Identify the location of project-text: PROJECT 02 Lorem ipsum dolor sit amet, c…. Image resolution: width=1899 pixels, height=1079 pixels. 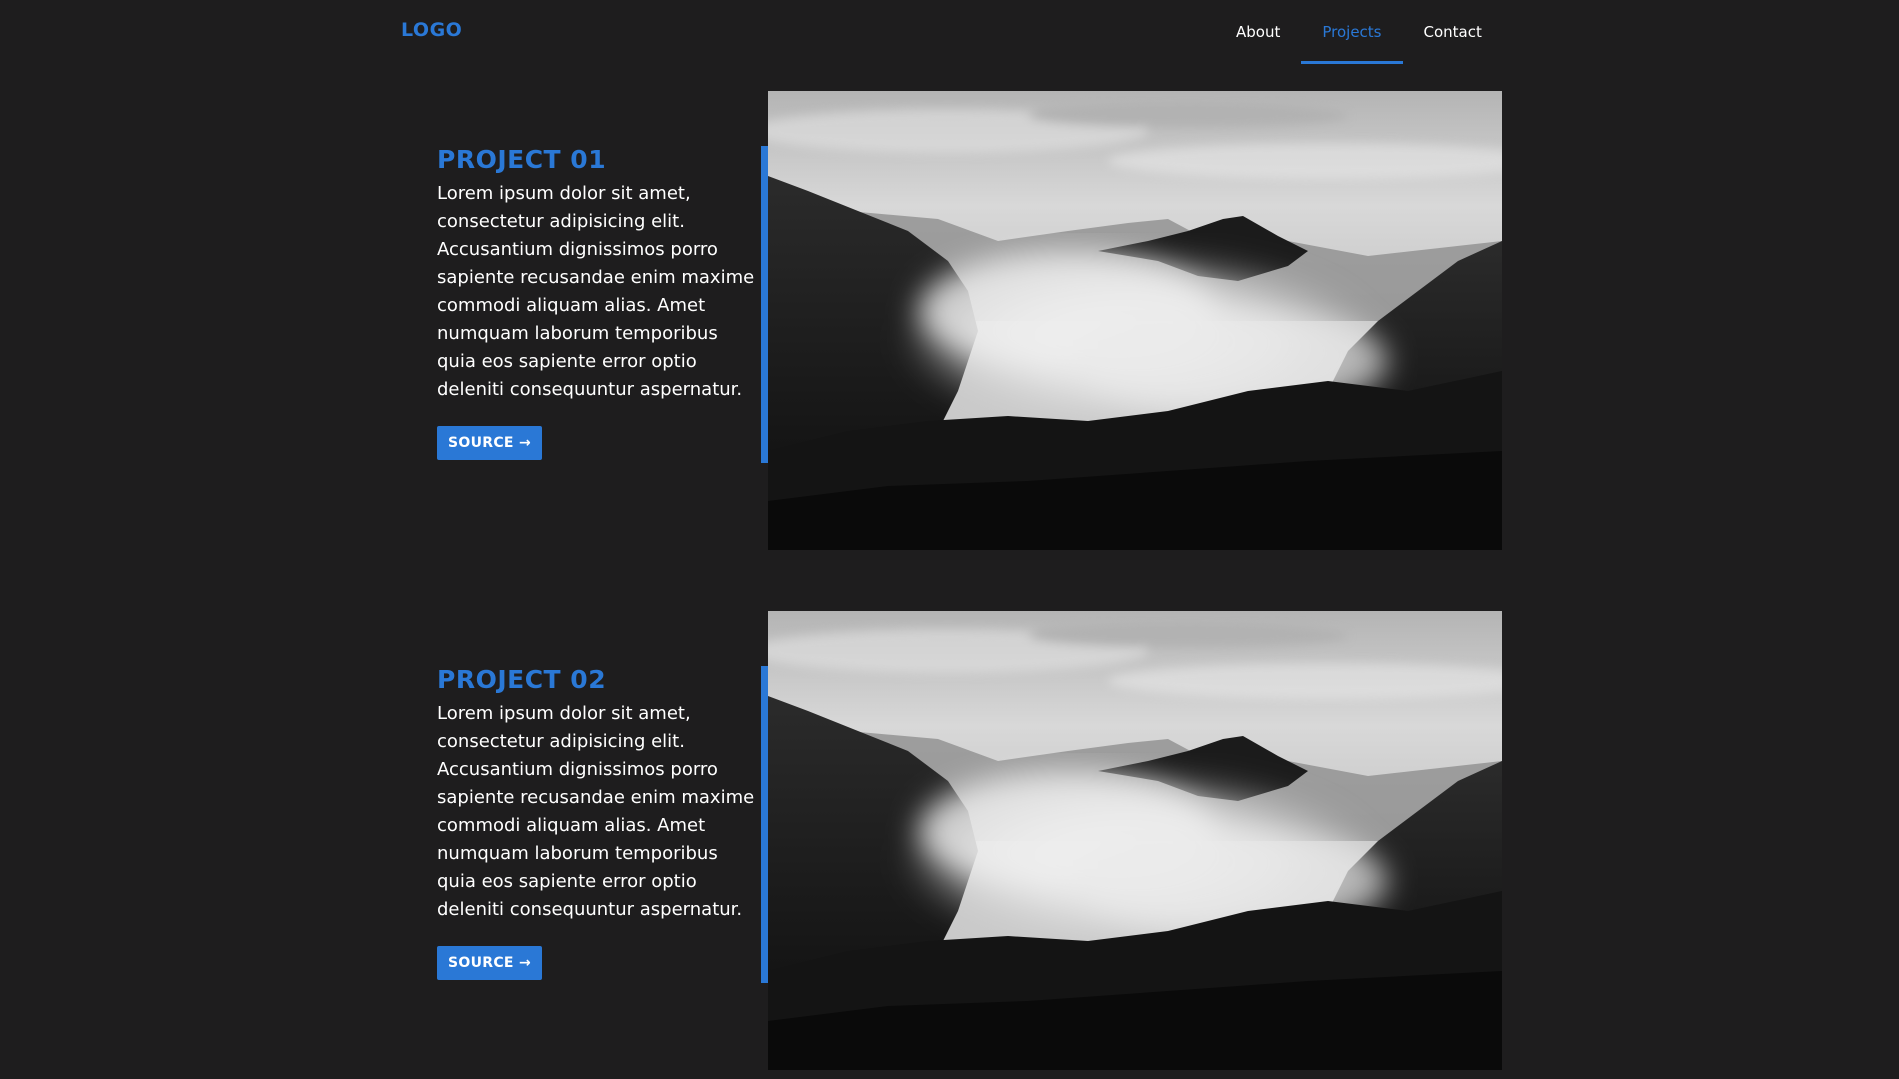
(598, 822).